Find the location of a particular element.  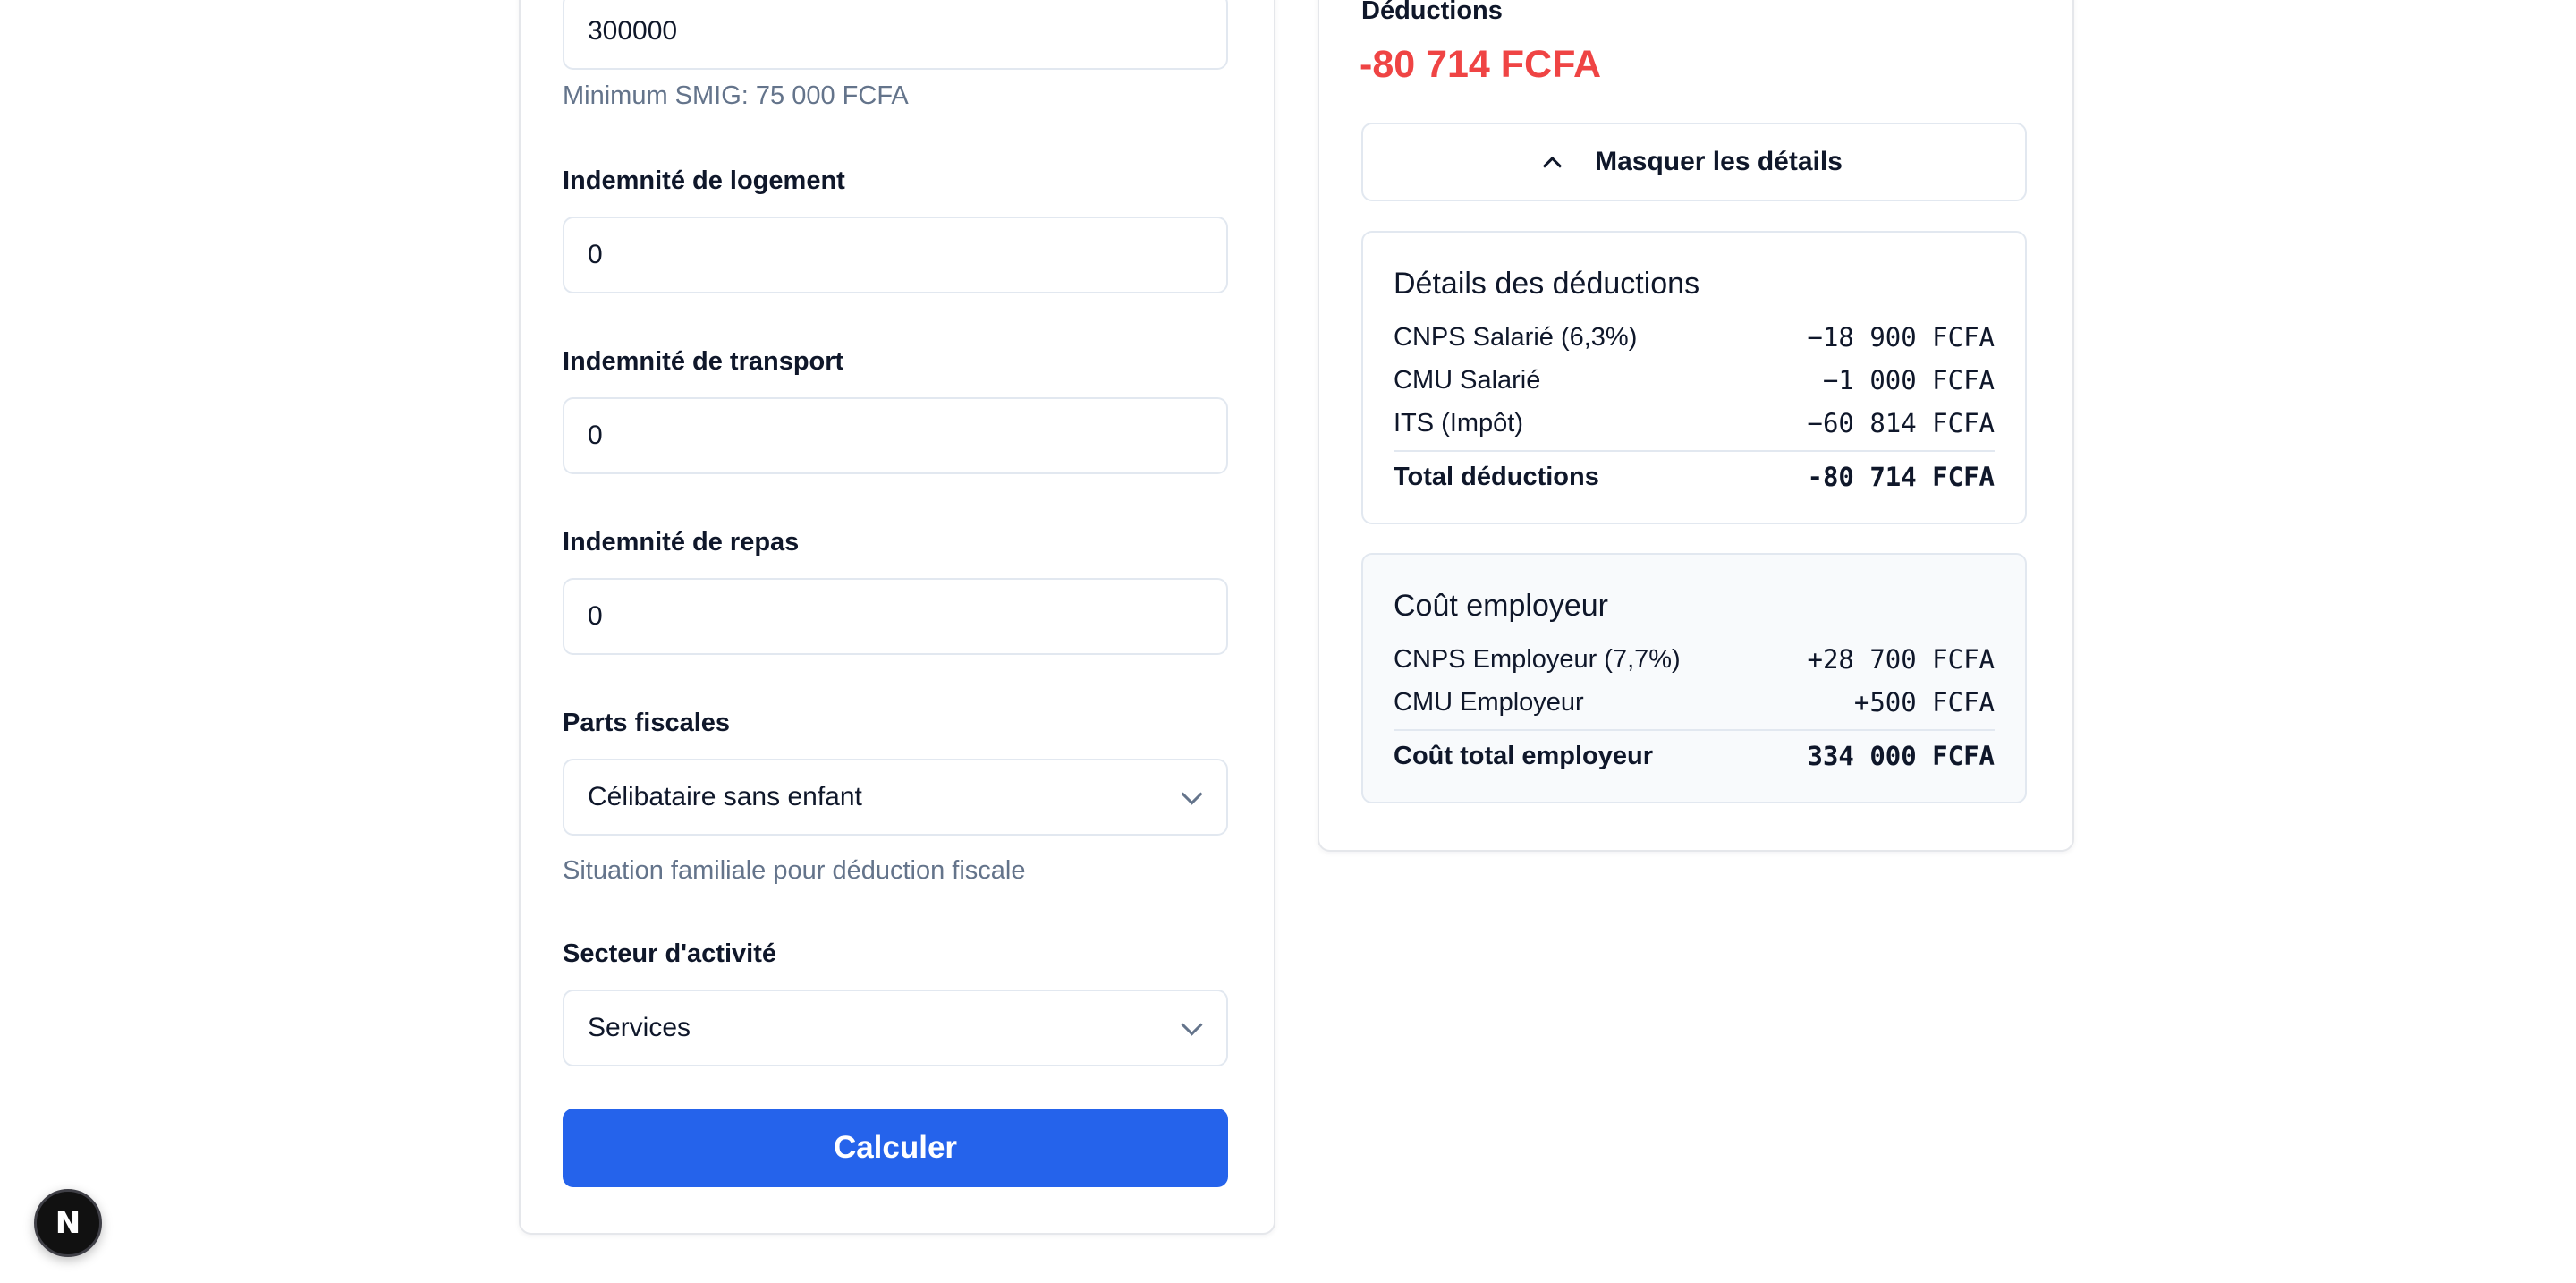

sector-select: Services is located at coordinates (895, 1028).